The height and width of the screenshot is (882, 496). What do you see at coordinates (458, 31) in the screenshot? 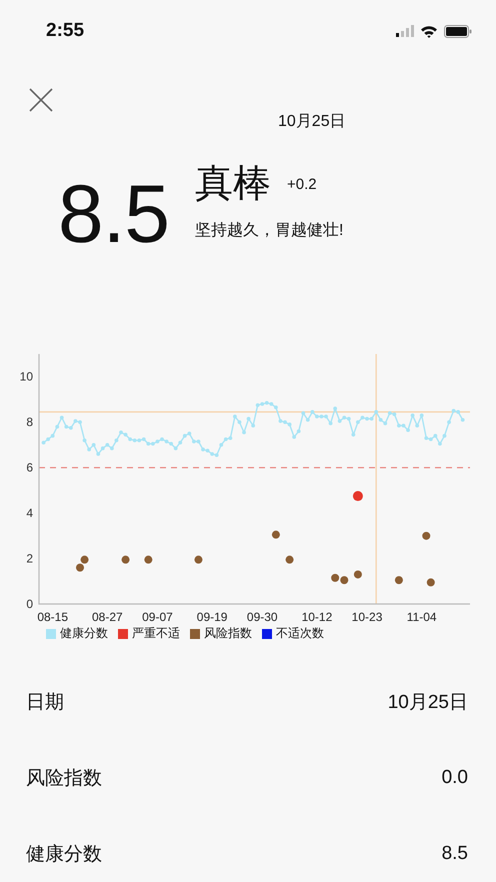
I see `battery-icon` at bounding box center [458, 31].